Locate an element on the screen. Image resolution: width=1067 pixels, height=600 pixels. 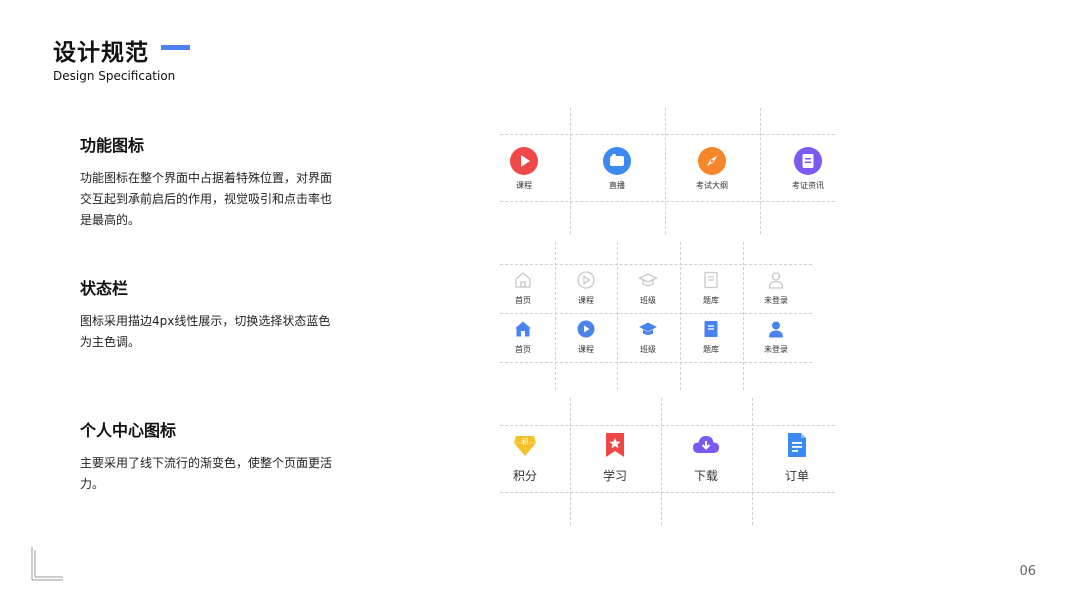
function-item-live: 直播 is located at coordinates (617, 169).